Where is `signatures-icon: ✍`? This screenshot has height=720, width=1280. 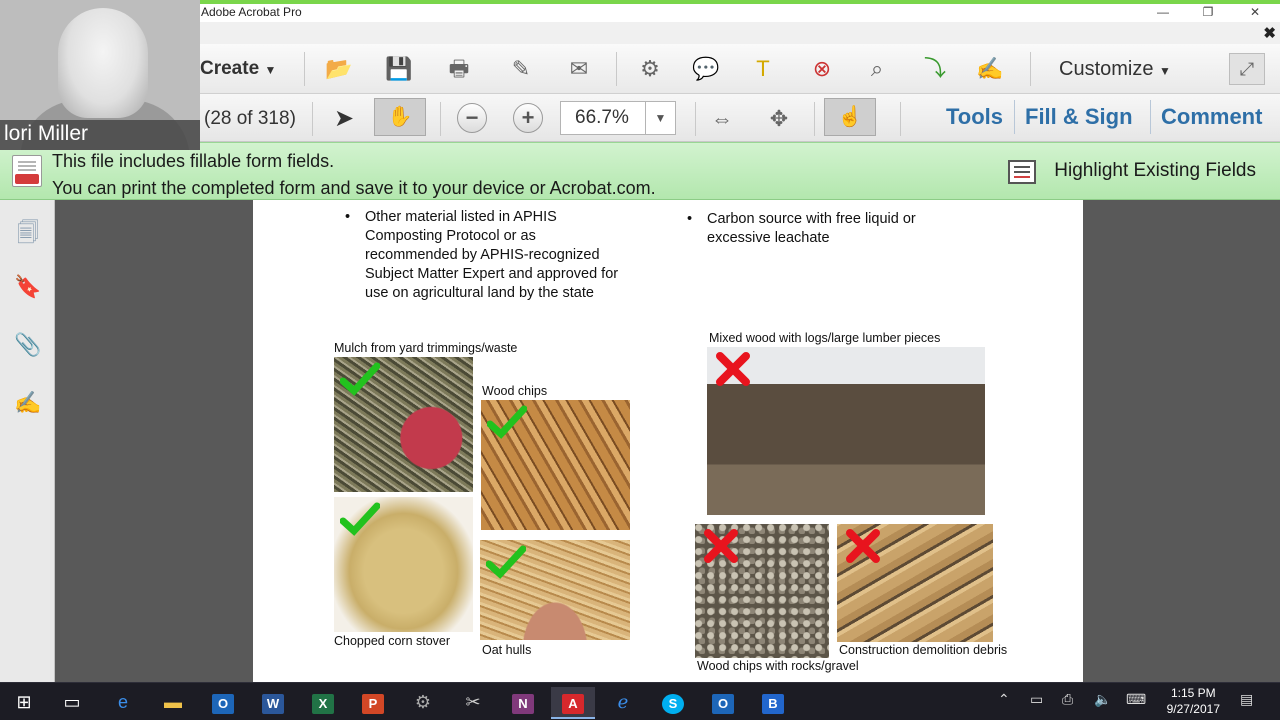 signatures-icon: ✍ is located at coordinates (28, 404).